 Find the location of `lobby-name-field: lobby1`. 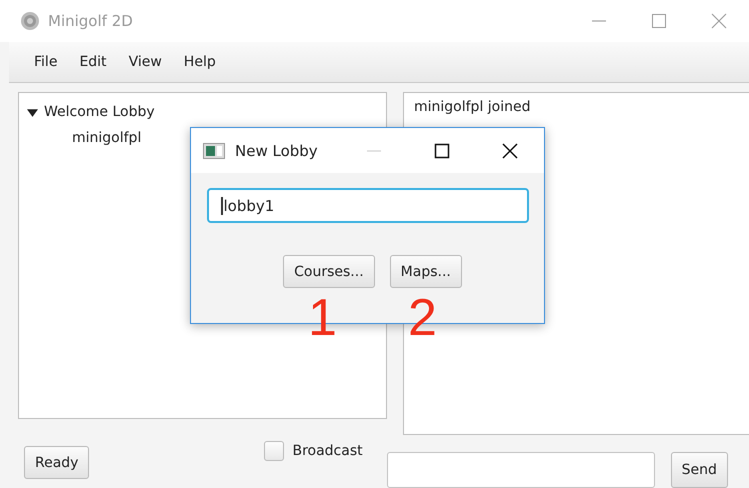

lobby-name-field: lobby1 is located at coordinates (368, 205).